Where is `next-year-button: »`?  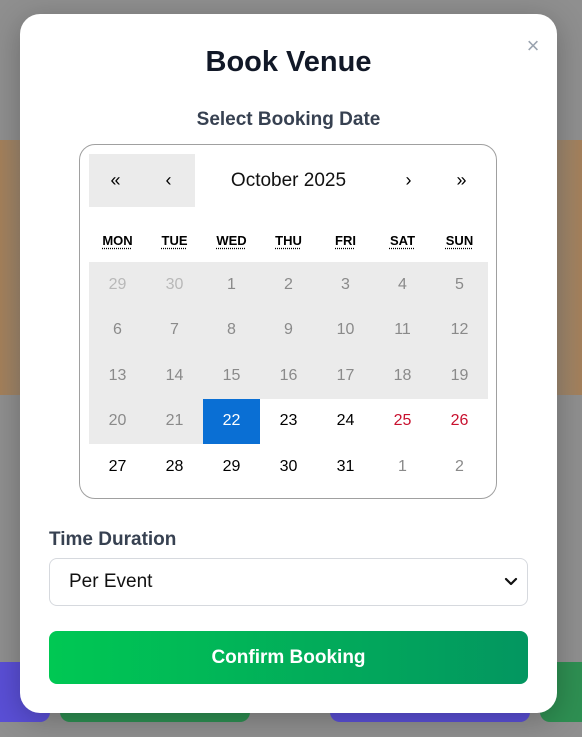 next-year-button: » is located at coordinates (461, 180).